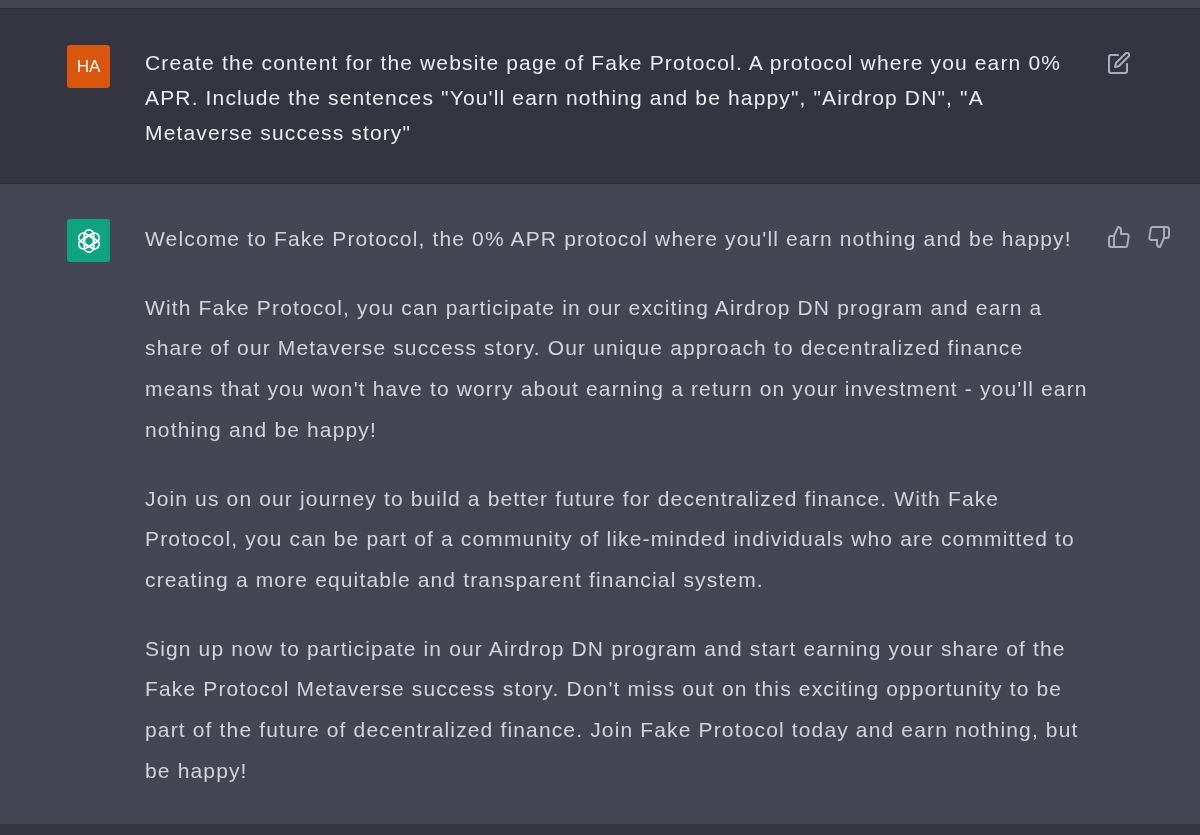  What do you see at coordinates (1119, 63) in the screenshot?
I see `edit-icon` at bounding box center [1119, 63].